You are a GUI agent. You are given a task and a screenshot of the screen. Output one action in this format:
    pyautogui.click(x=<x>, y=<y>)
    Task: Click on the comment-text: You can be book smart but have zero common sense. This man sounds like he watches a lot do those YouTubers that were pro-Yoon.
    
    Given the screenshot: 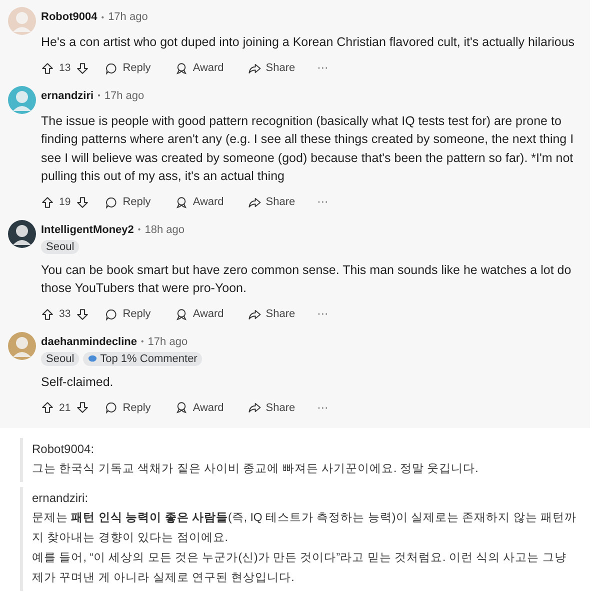 What is the action you would take?
    pyautogui.click(x=306, y=279)
    